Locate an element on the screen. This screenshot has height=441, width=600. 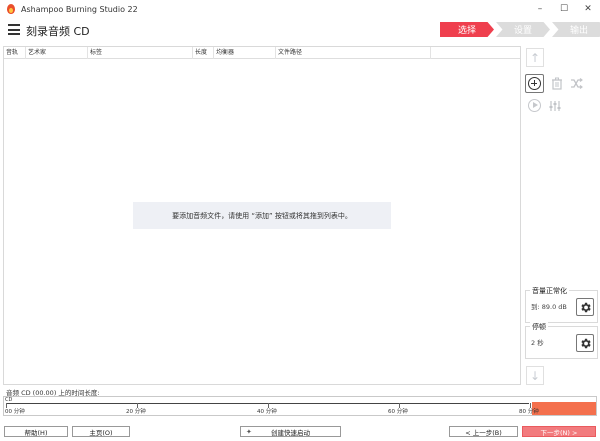
column-track: 音轨 is located at coordinates (15, 53).